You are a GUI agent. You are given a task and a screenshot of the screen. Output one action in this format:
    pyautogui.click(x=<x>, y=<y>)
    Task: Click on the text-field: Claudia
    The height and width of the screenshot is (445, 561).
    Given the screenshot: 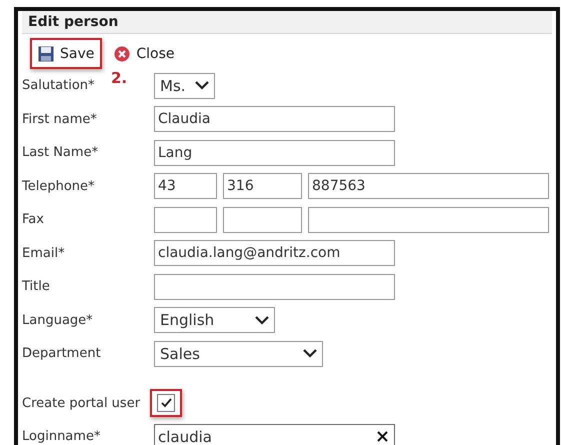 What is the action you would take?
    pyautogui.click(x=274, y=119)
    